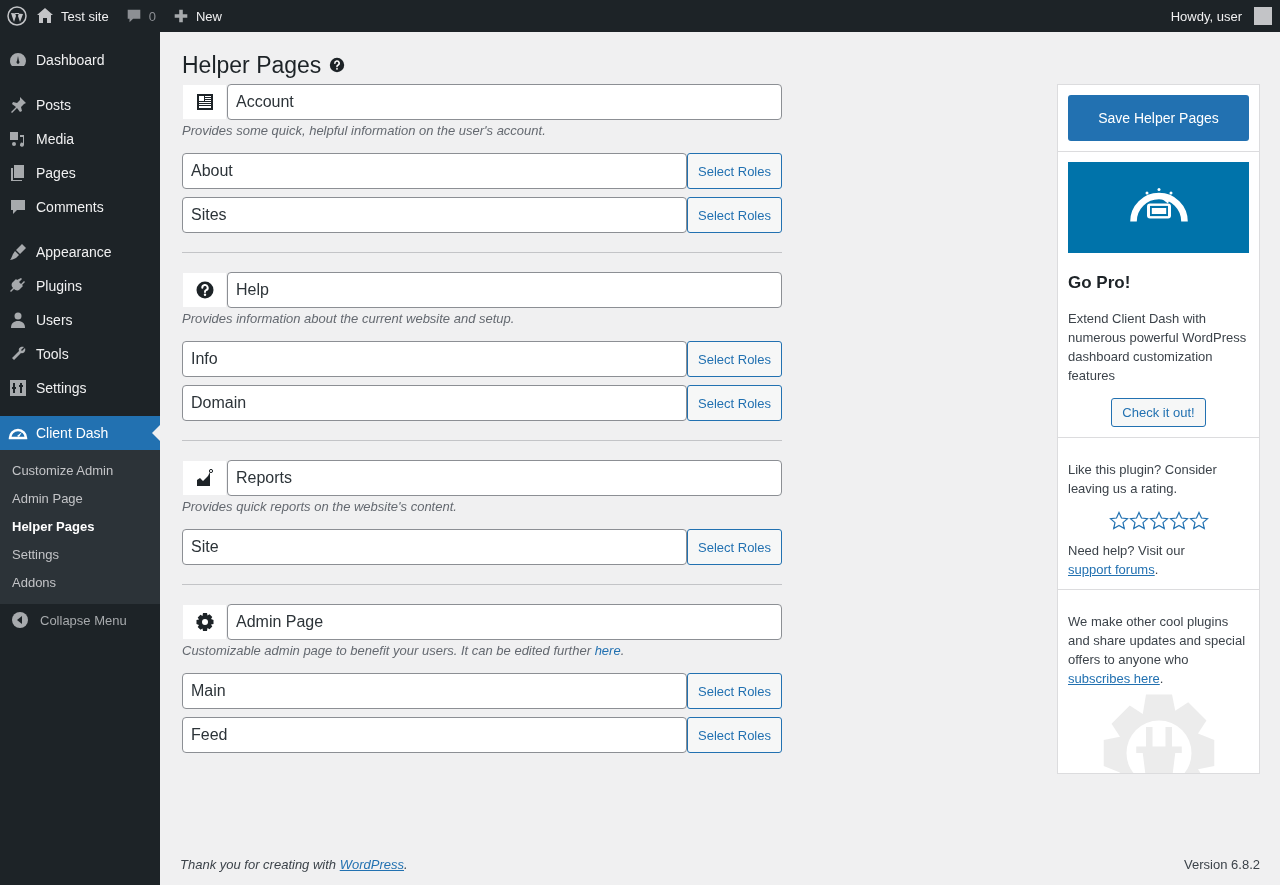  Describe the element at coordinates (504, 622) in the screenshot. I see `title-field: Admin Page` at that location.